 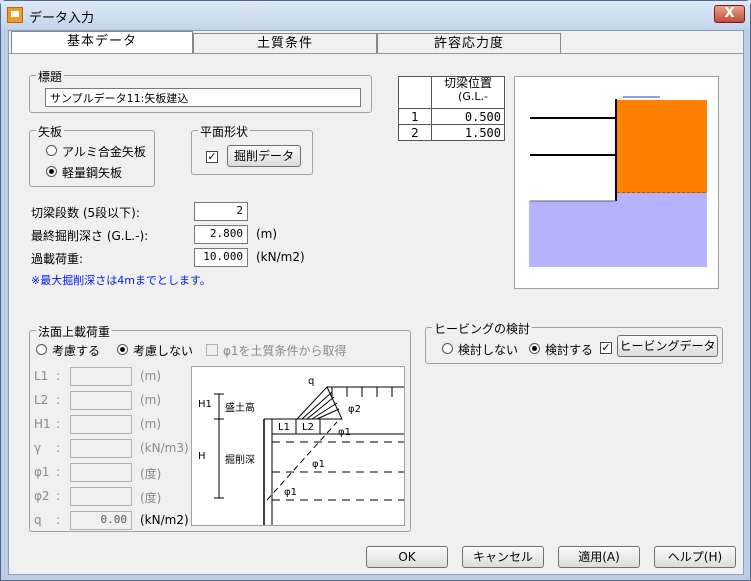 I want to click on final-depth-label: 最終掘削深さ (G.L.-):, so click(x=90, y=236).